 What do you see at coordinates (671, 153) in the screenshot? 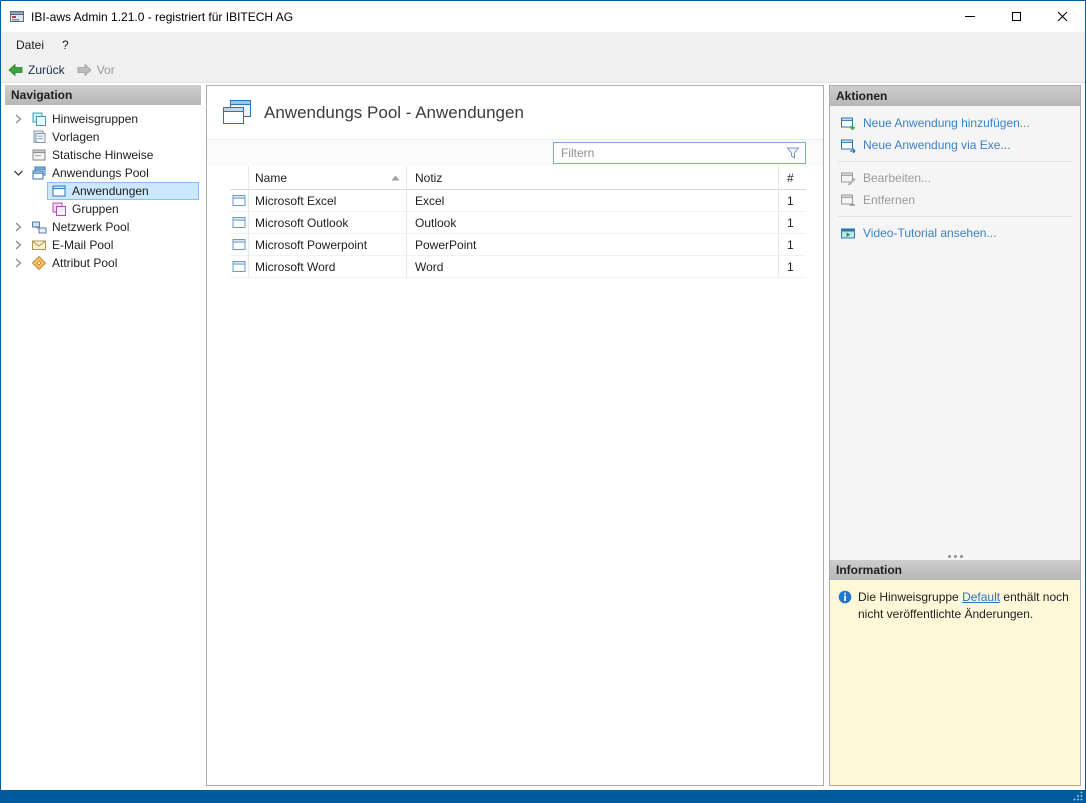
I see `filter-input` at bounding box center [671, 153].